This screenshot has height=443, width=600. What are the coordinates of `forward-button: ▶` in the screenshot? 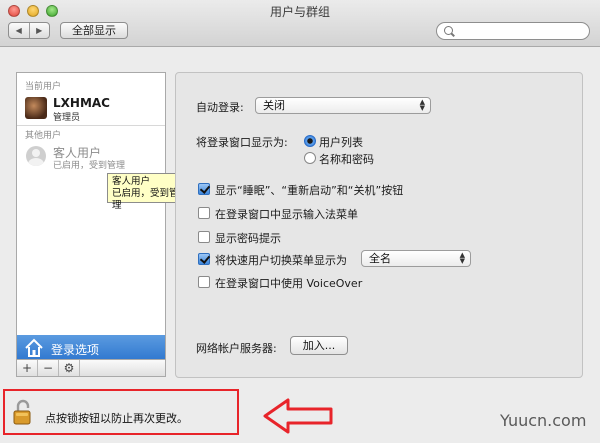 It's located at (39, 30).